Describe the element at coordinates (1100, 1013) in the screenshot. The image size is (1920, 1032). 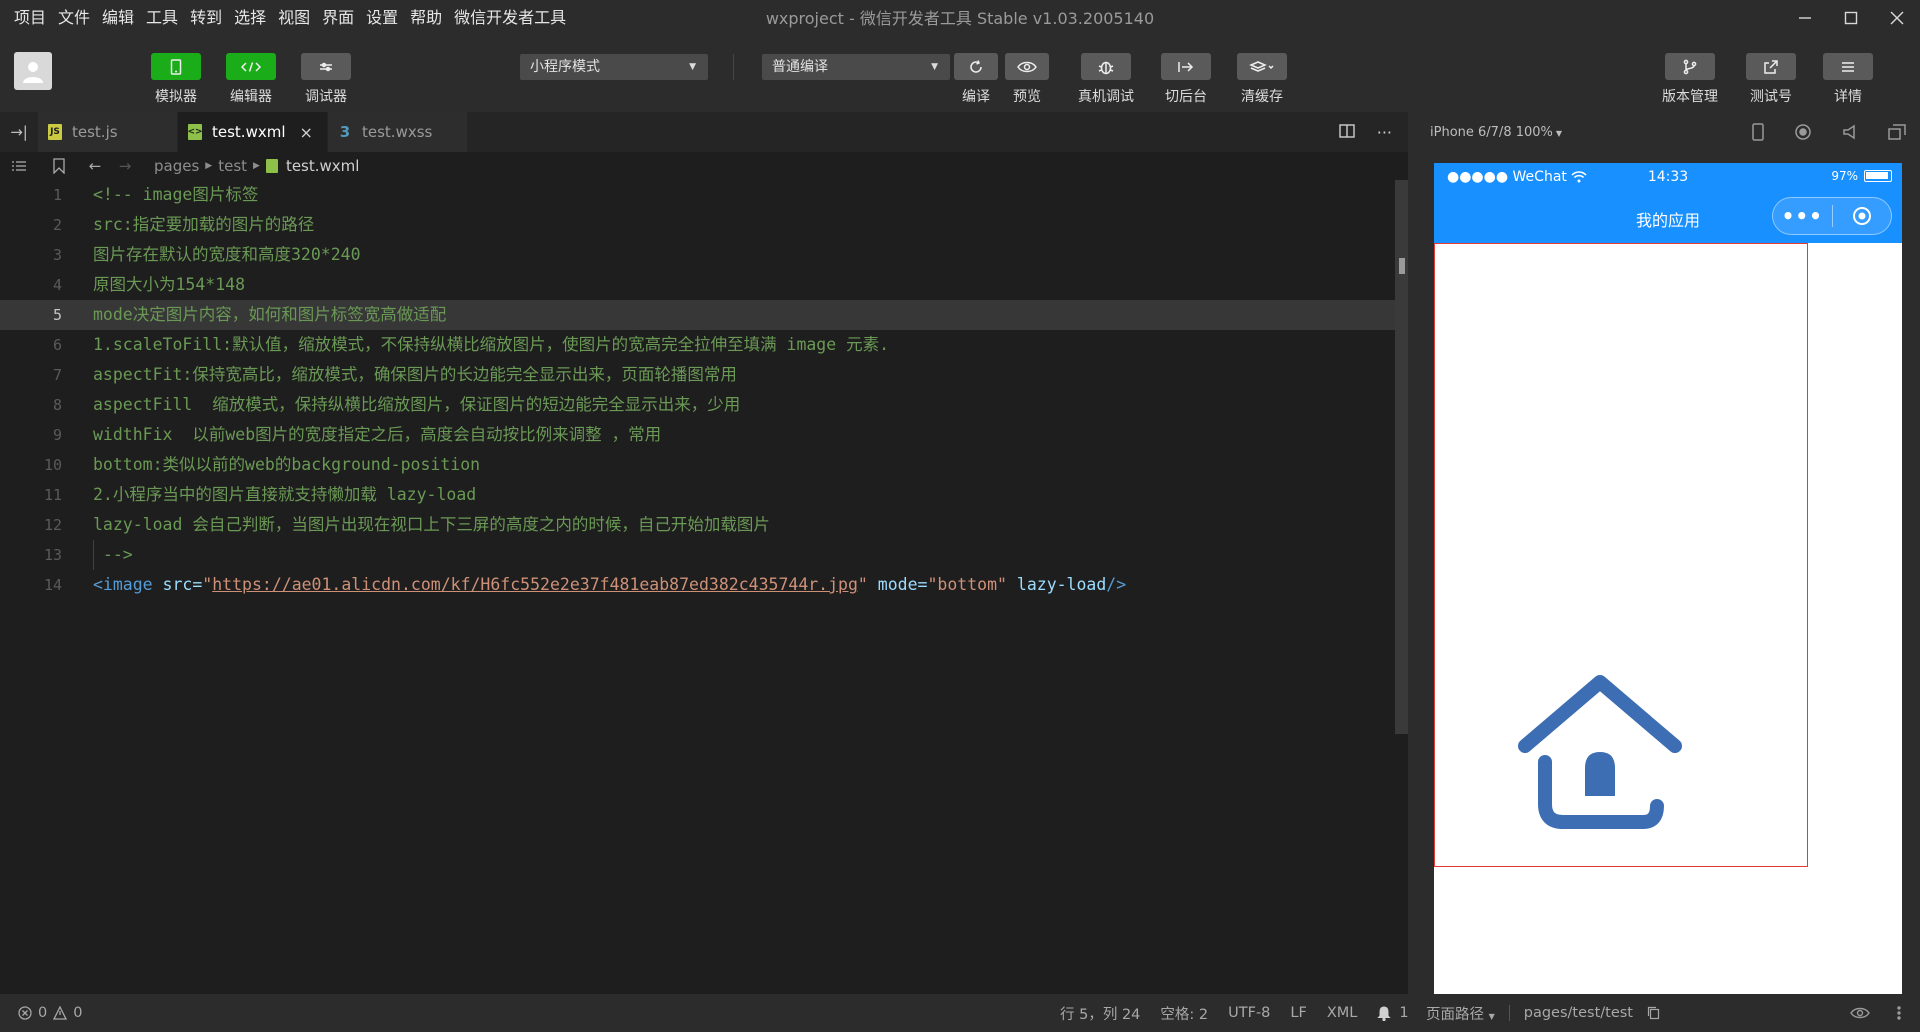
I see `cursor-position: 行 5，列 24` at that location.